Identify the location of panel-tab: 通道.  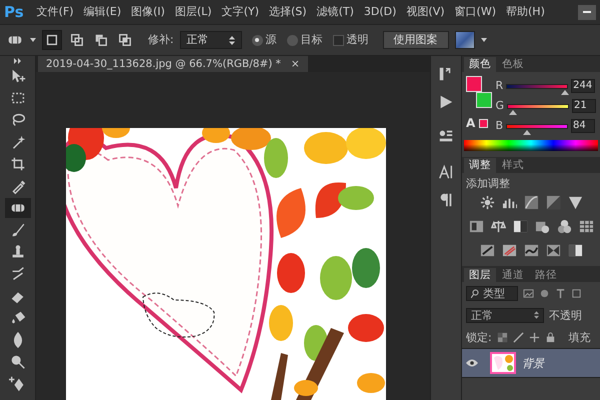
(513, 275).